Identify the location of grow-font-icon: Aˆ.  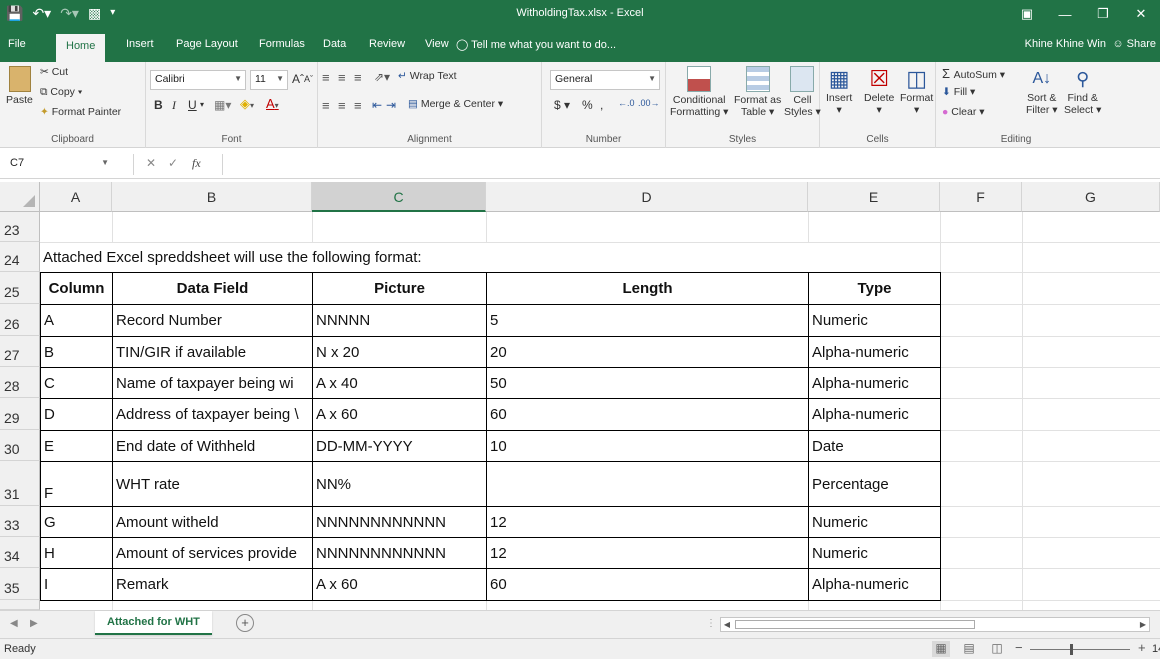
(298, 79).